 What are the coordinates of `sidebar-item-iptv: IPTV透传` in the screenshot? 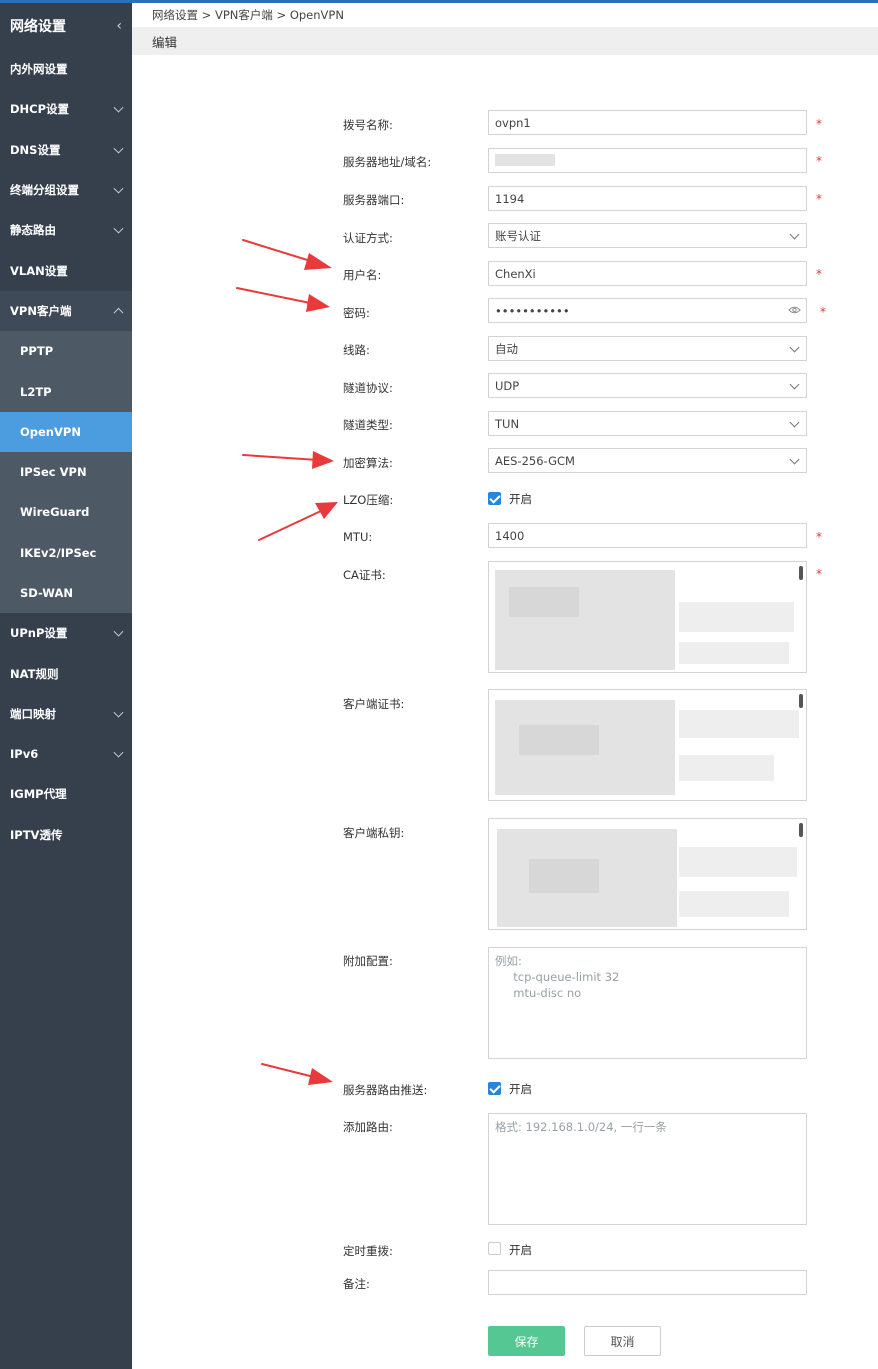 It's located at (66, 835).